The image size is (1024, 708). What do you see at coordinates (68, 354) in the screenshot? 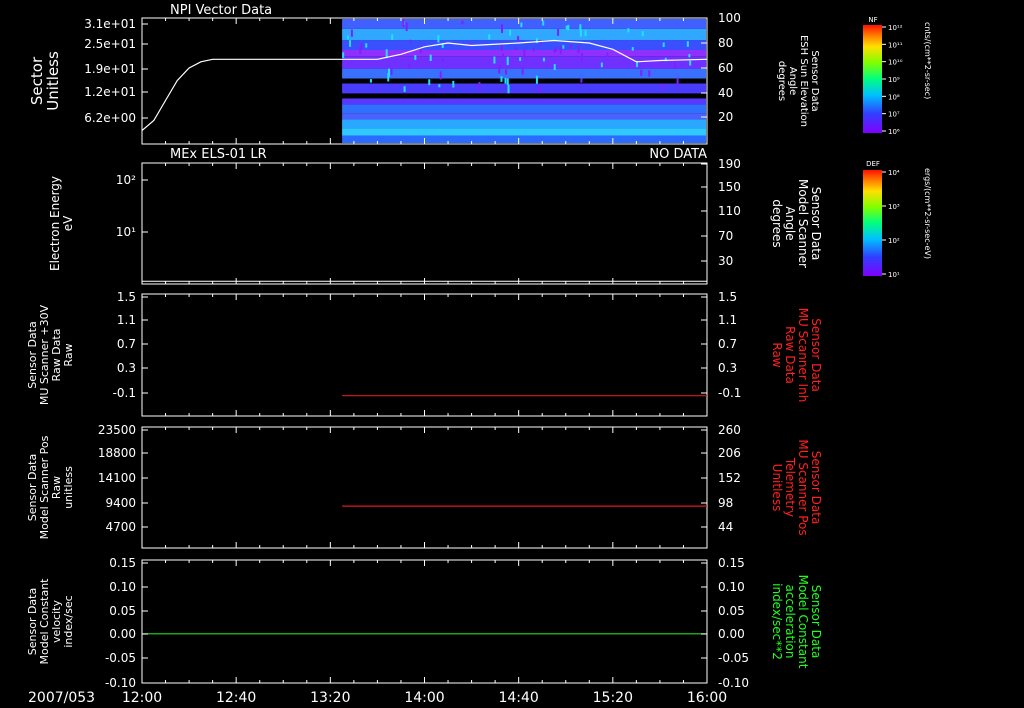
I see `left-axis-label: Raw` at bounding box center [68, 354].